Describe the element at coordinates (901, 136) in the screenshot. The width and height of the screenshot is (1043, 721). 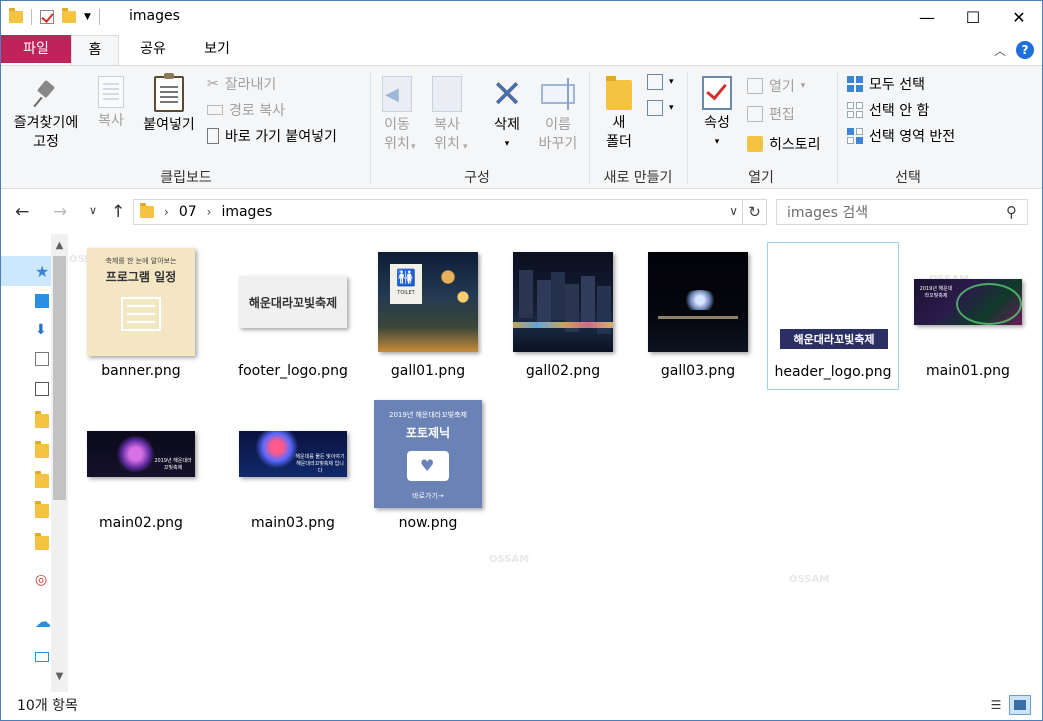
I see `invert-selection-button: 선택 영역 반전` at that location.